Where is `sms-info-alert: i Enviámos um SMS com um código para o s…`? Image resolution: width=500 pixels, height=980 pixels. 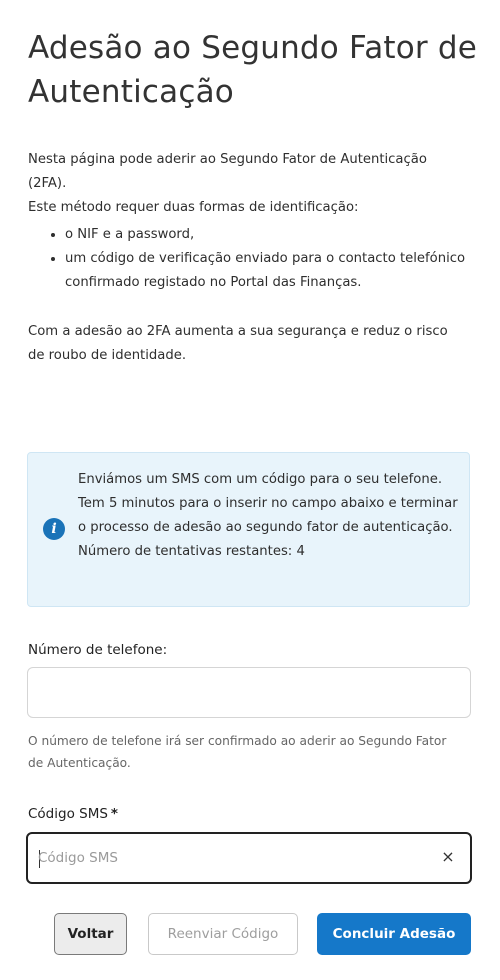 sms-info-alert: i Enviámos um SMS com um código para o s… is located at coordinates (248, 529).